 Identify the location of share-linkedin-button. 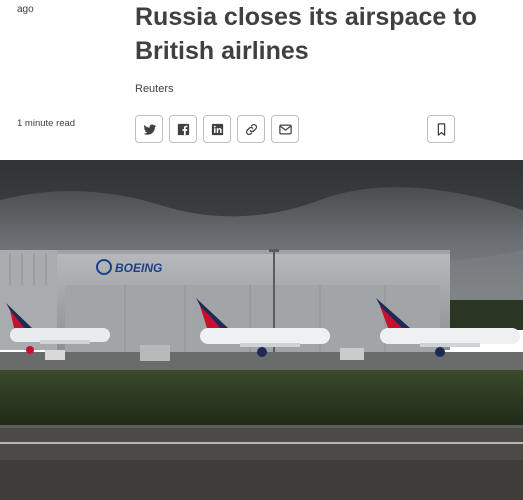
(217, 129).